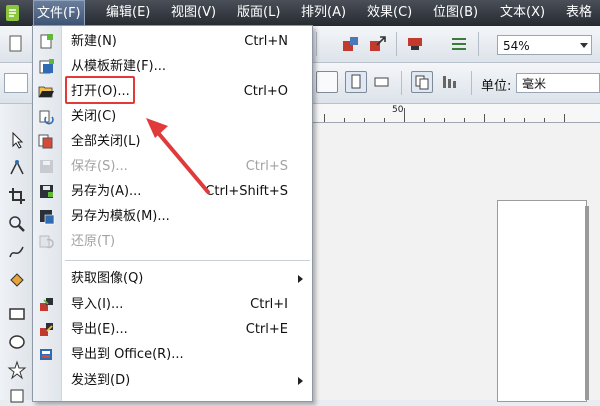 This screenshot has width=600, height=406. I want to click on menu-item-import: 导入(I)... Ctrl+I, so click(172, 304).